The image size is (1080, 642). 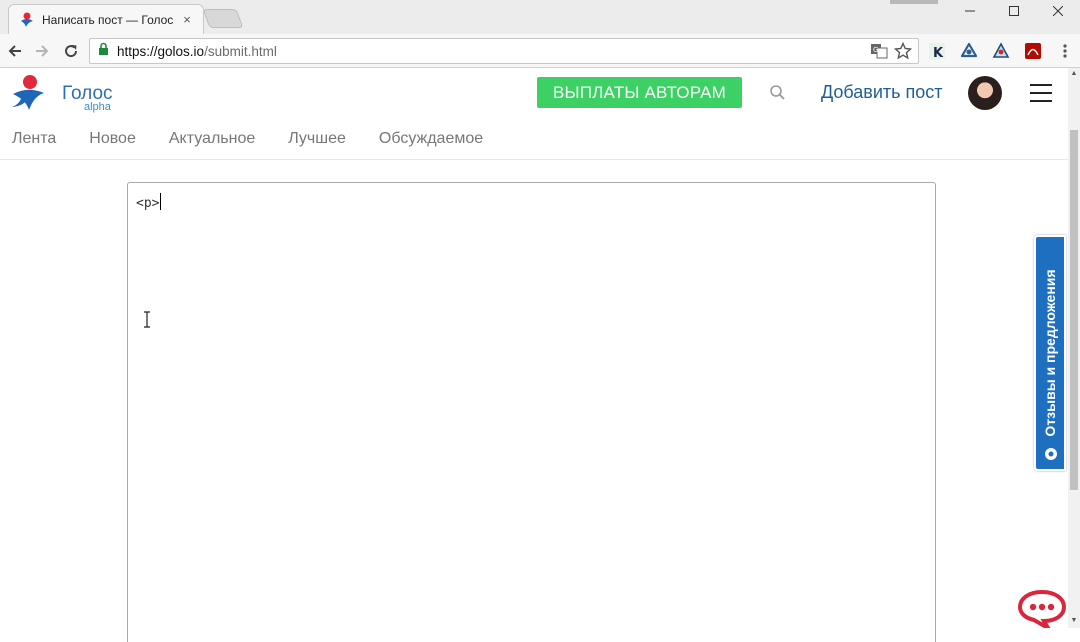 I want to click on scroll-down-icon: ▼, so click(x=1074, y=621).